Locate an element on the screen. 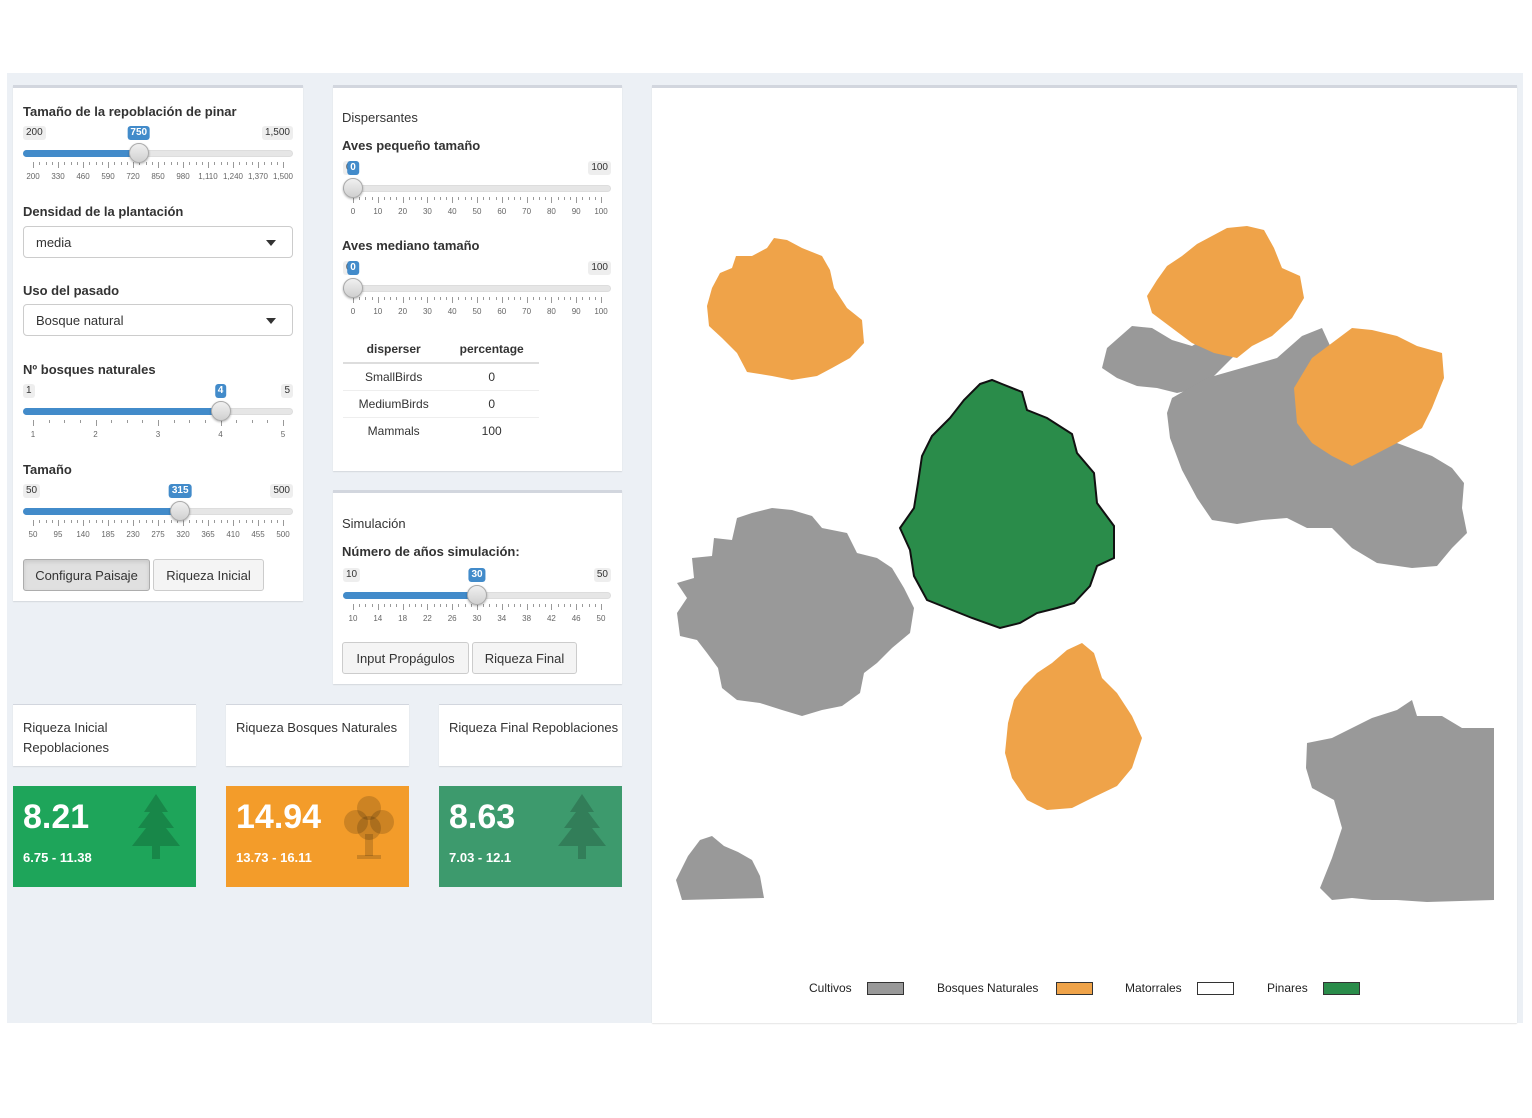 This screenshot has width=1532, height=1118. cultivos-patch is located at coordinates (795, 612).